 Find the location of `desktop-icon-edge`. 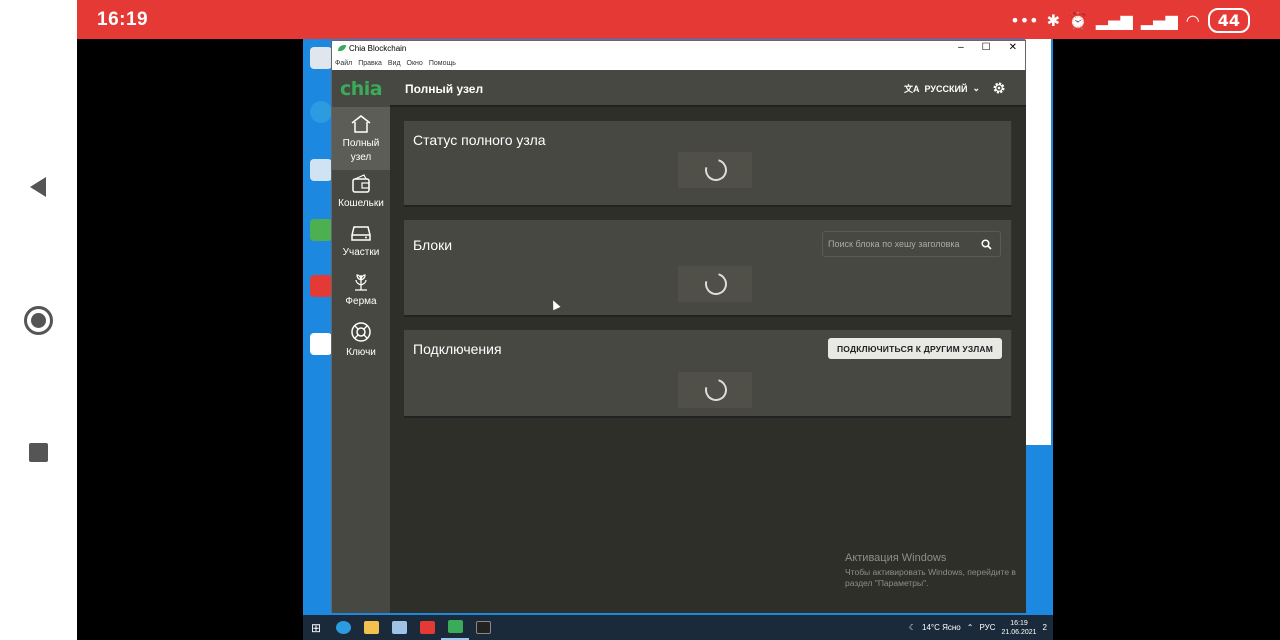

desktop-icon-edge is located at coordinates (321, 113).